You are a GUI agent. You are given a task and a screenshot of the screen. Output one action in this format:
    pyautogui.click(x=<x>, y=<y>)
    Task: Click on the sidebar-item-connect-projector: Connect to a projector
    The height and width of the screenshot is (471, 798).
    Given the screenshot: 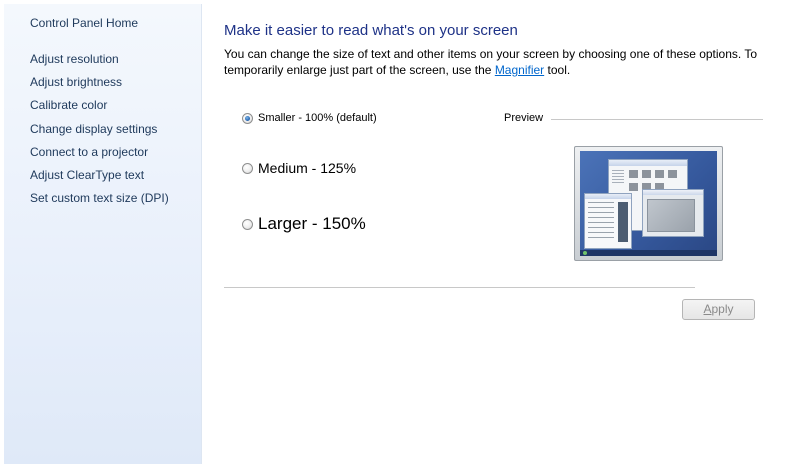 What is the action you would take?
    pyautogui.click(x=89, y=152)
    